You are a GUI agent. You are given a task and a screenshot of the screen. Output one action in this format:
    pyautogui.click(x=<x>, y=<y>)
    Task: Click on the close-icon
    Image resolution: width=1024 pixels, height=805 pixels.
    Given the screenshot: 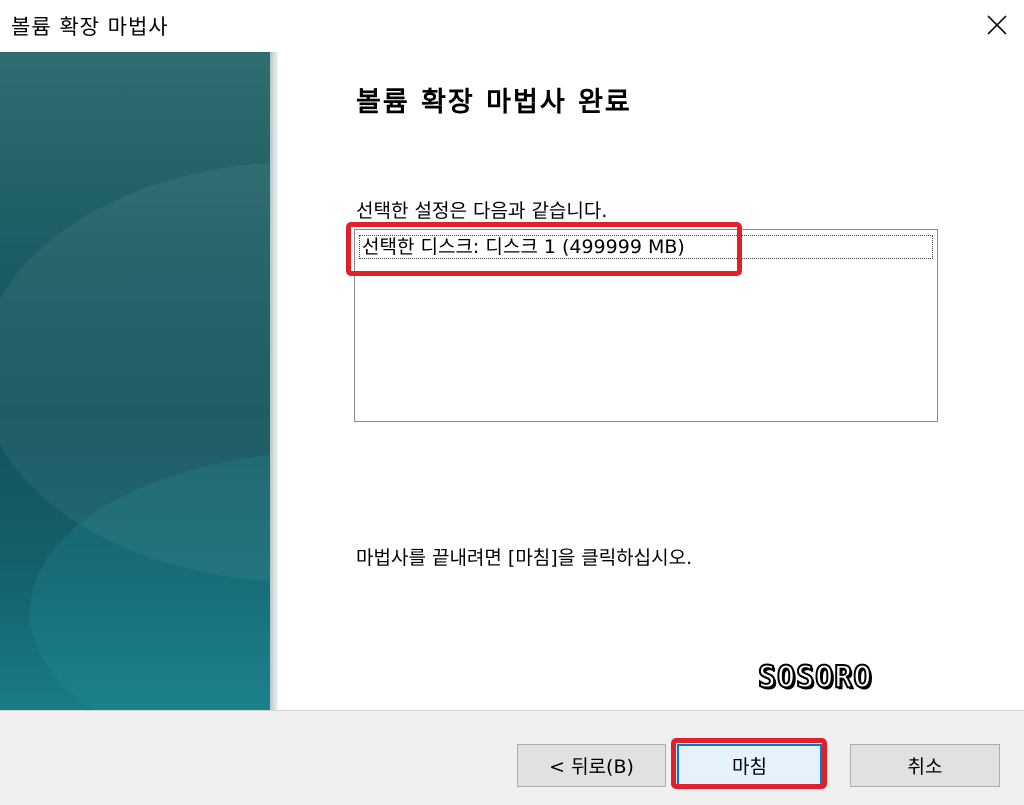 What is the action you would take?
    pyautogui.click(x=997, y=25)
    